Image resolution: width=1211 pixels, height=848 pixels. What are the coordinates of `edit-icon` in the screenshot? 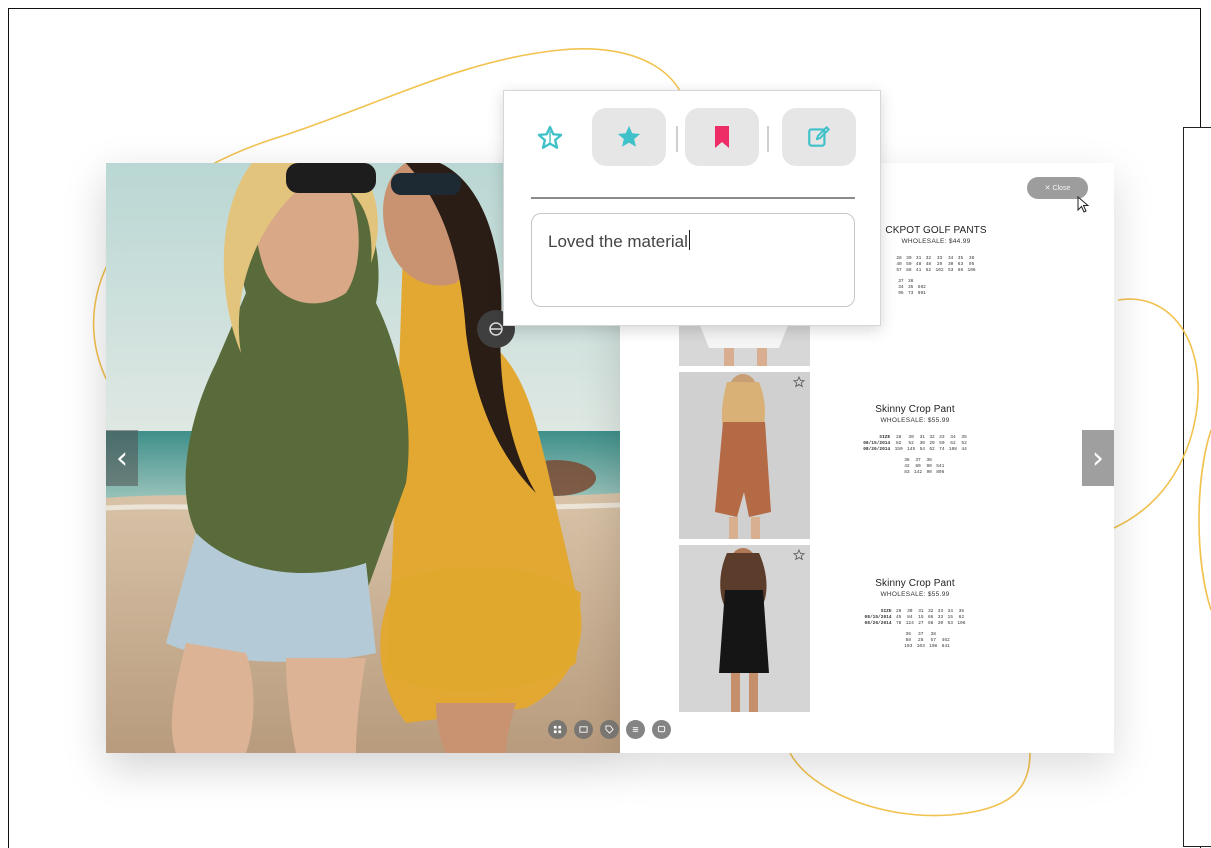 It's located at (819, 136).